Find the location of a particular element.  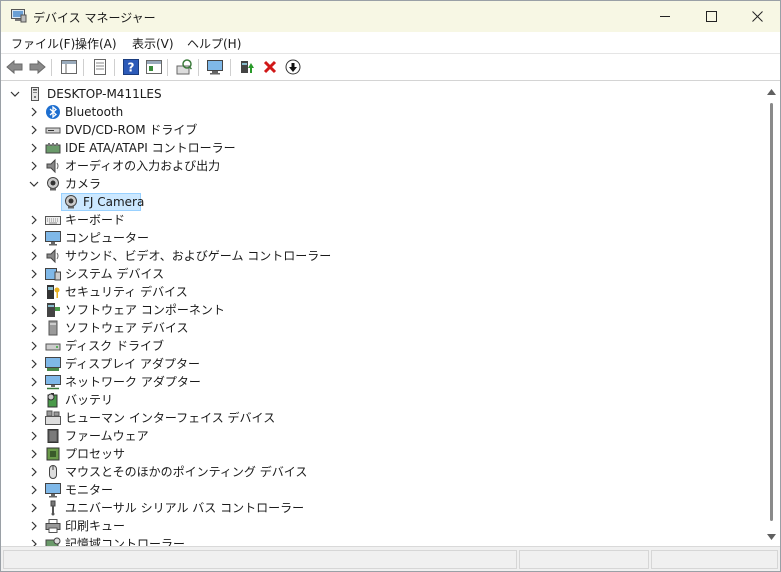

tree-category-item: ソフトウェア コンポーネント is located at coordinates (373, 310).